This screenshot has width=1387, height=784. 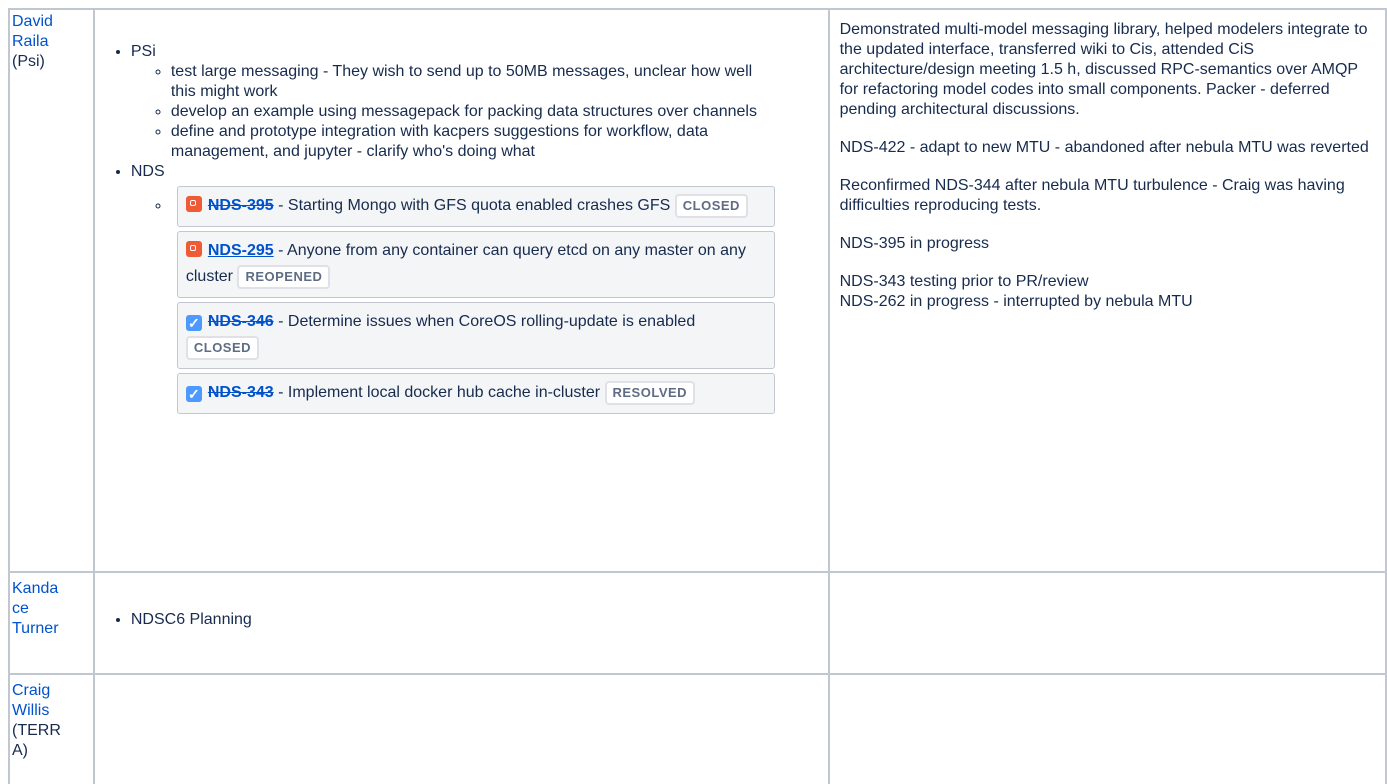 I want to click on status-badge: RESOLVED, so click(x=650, y=392).